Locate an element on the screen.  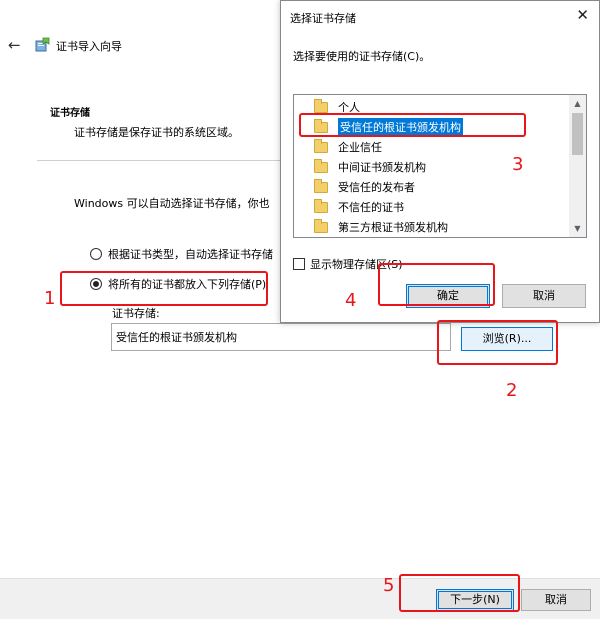
tree-item-third-party-root: 第三方根证书颁发机构 is located at coordinates (381, 227).